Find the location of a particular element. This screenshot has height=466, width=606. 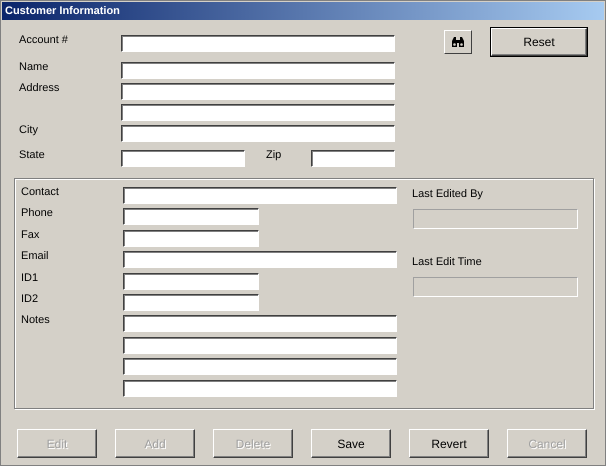

search-button is located at coordinates (458, 42).